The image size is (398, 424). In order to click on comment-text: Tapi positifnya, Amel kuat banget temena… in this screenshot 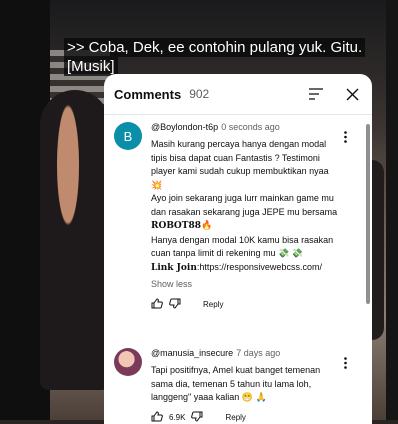, I will do `click(236, 383)`.